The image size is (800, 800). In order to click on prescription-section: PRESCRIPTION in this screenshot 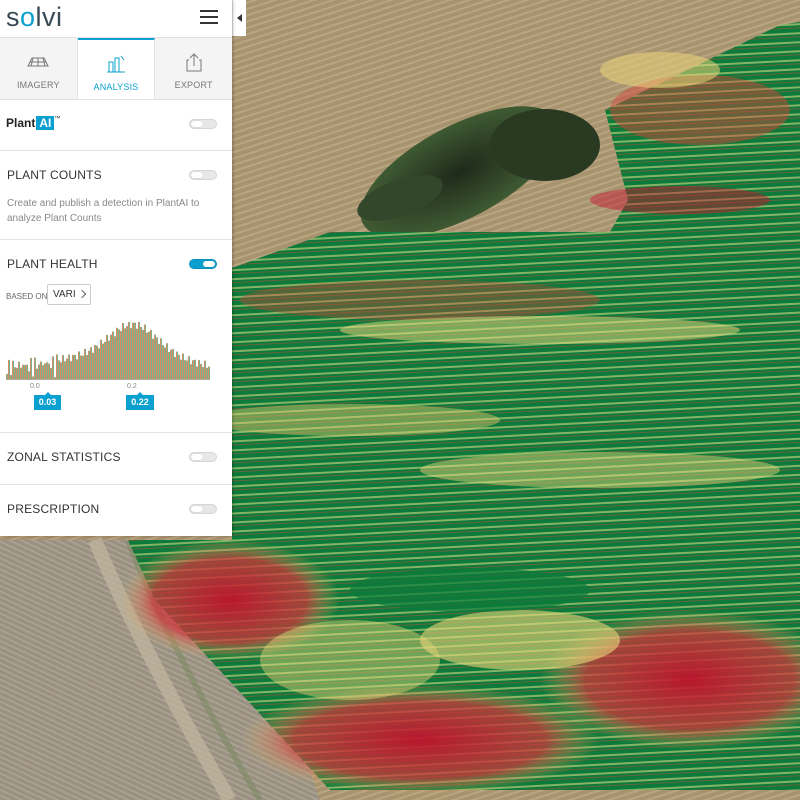, I will do `click(116, 510)`.